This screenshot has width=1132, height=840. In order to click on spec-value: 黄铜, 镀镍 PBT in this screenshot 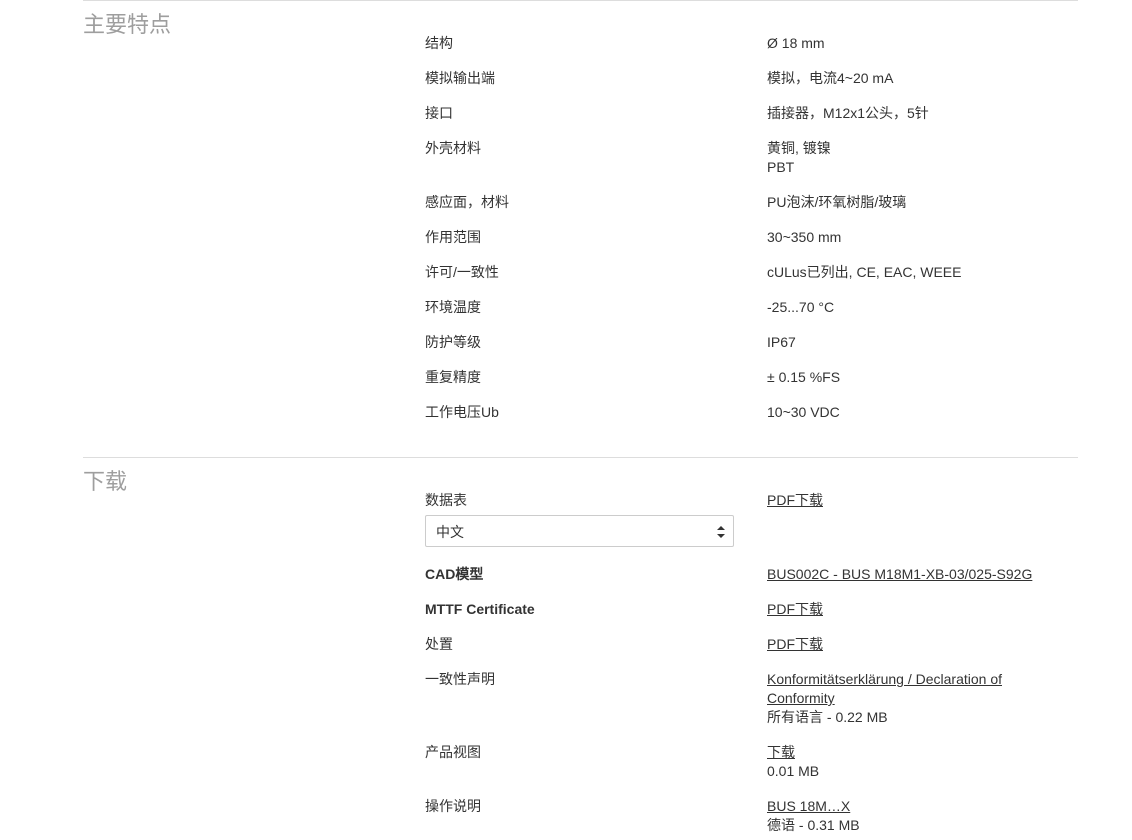, I will do `click(924, 158)`.